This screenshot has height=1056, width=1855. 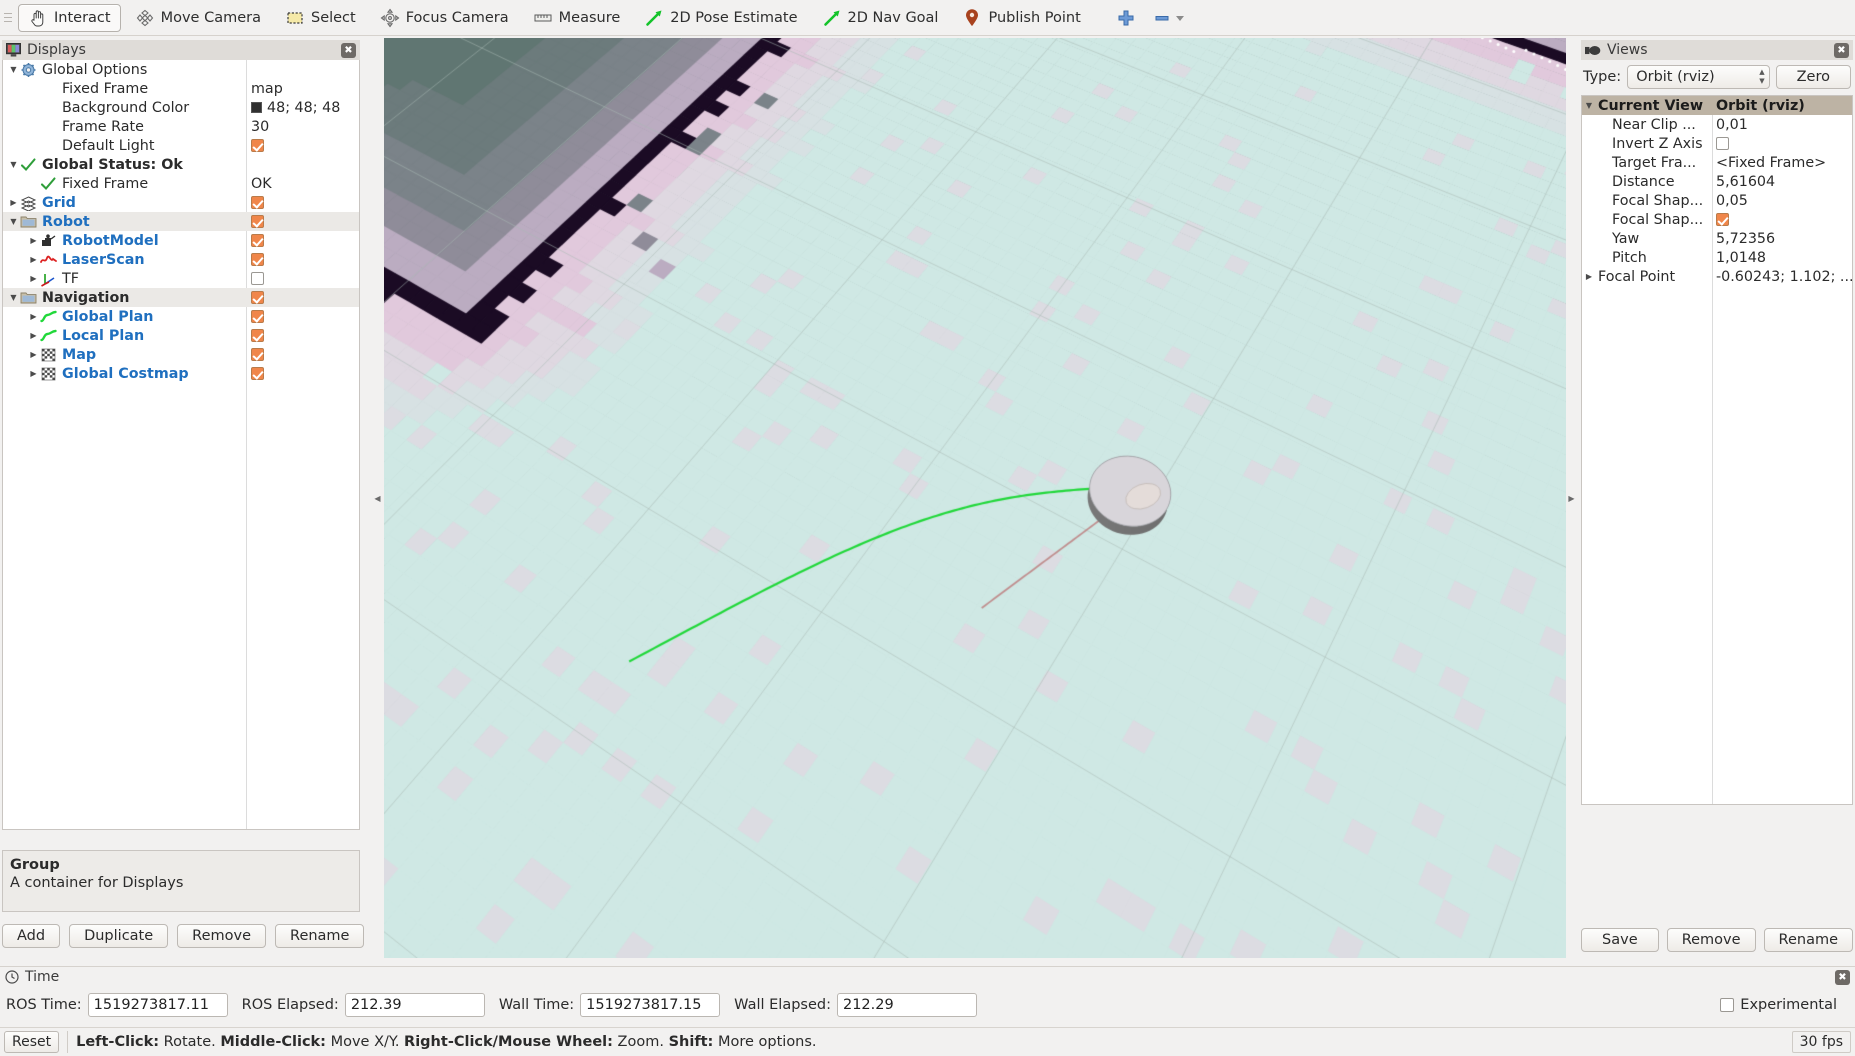 What do you see at coordinates (377, 498) in the screenshot?
I see `left-panel-collapser: ◀` at bounding box center [377, 498].